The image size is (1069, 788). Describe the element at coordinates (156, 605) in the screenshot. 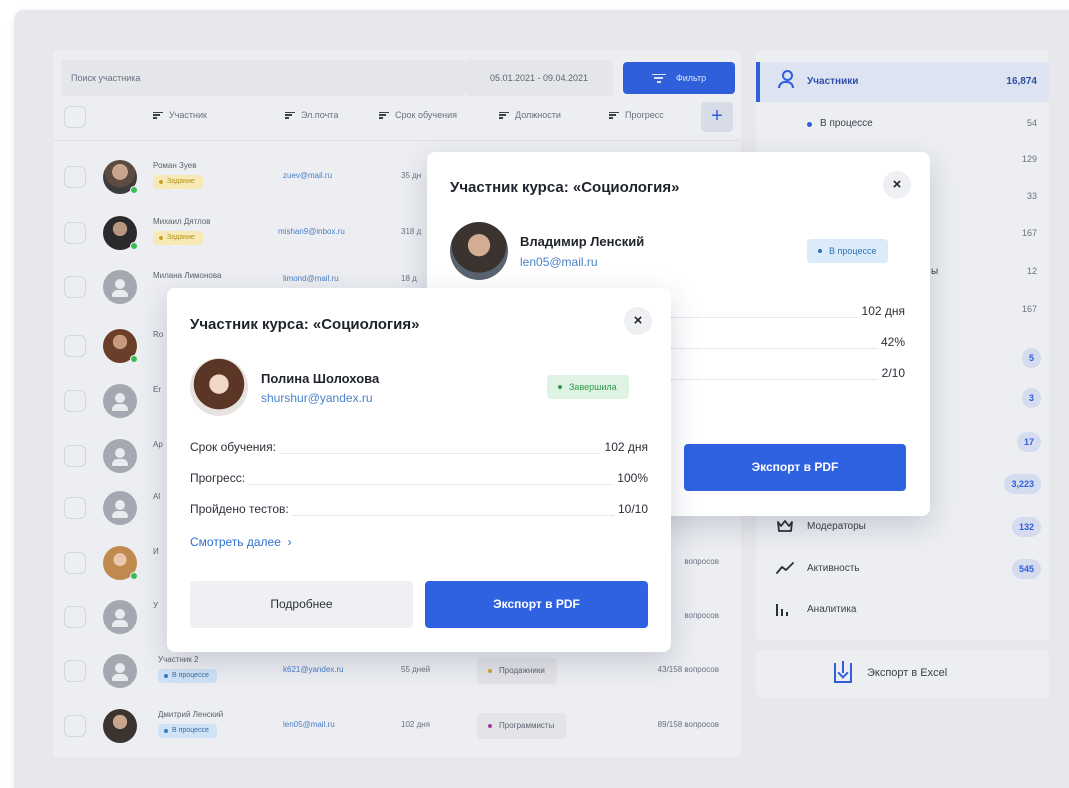

I see `participant-name: У` at that location.